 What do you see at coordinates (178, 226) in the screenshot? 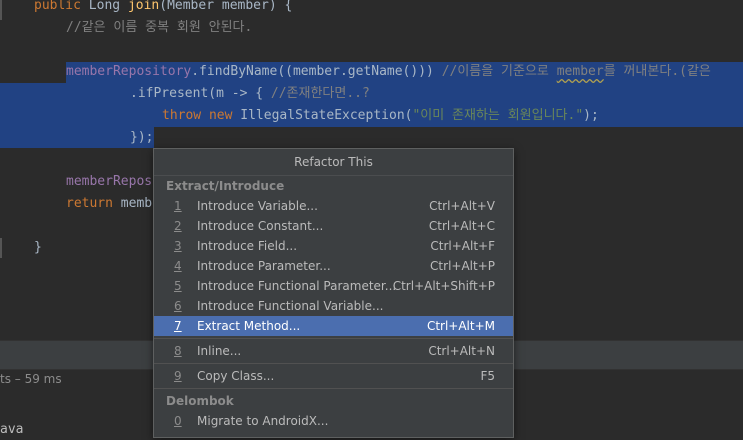
I see `menu-item-mnemonic: 2` at bounding box center [178, 226].